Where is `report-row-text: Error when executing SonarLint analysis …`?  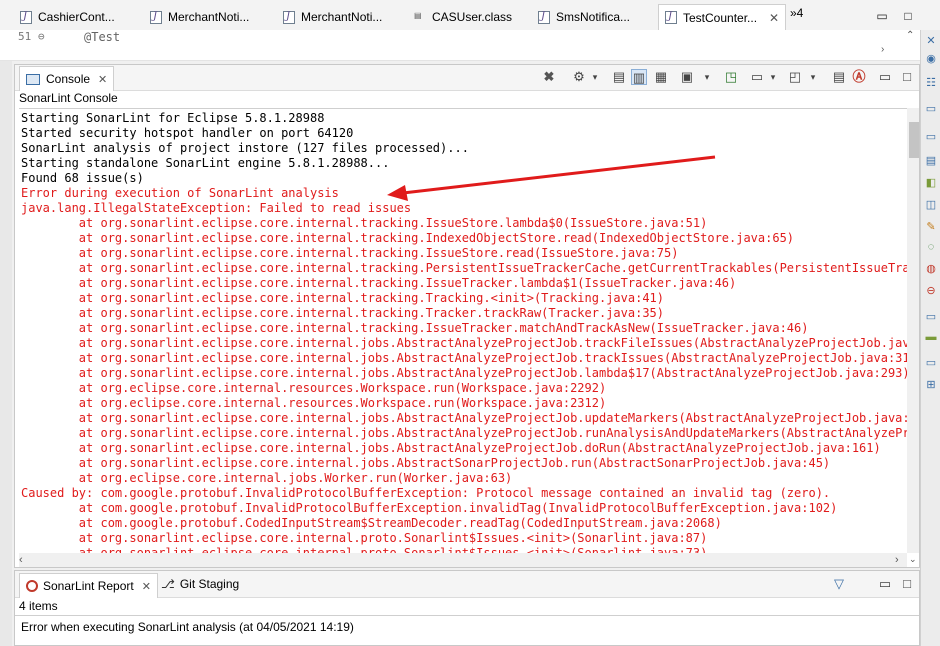 report-row-text: Error when executing SonarLint analysis … is located at coordinates (187, 627).